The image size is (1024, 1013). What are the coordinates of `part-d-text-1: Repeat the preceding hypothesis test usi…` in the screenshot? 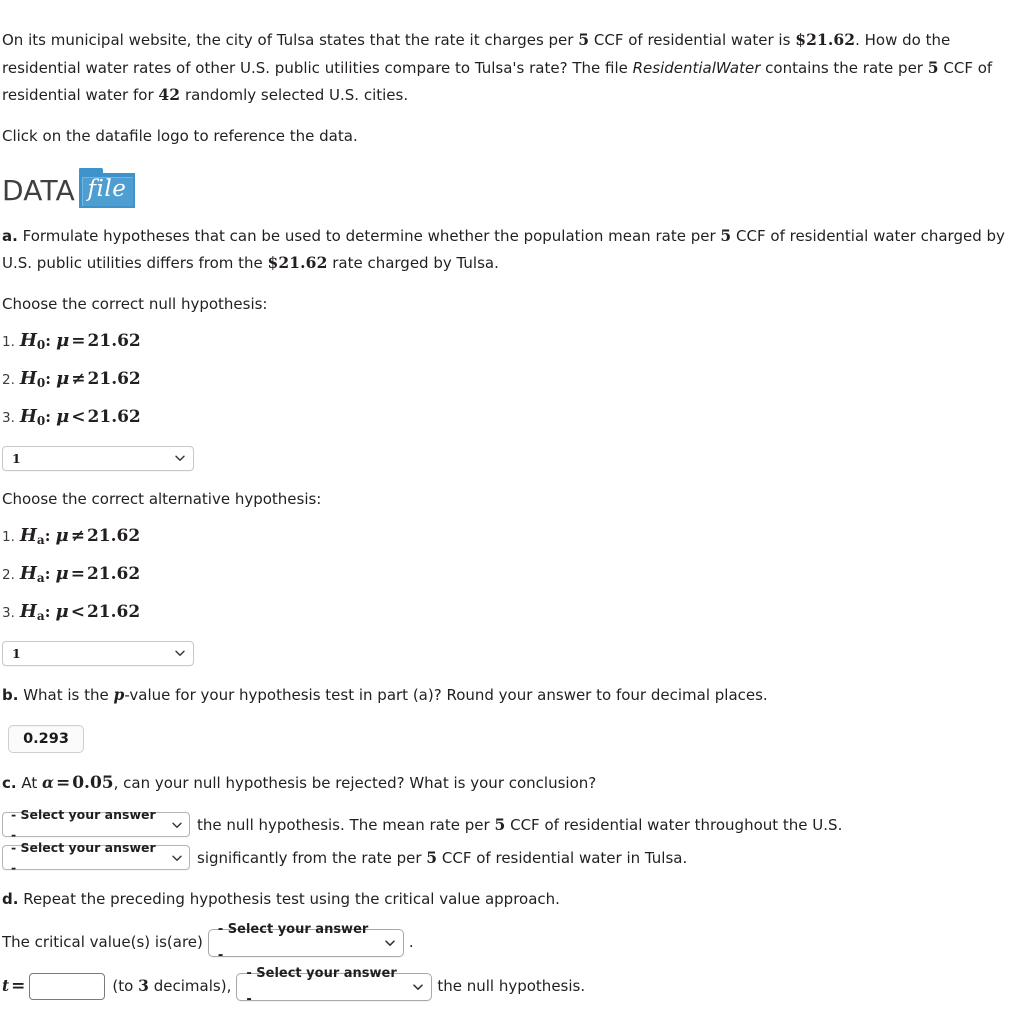 It's located at (289, 899).